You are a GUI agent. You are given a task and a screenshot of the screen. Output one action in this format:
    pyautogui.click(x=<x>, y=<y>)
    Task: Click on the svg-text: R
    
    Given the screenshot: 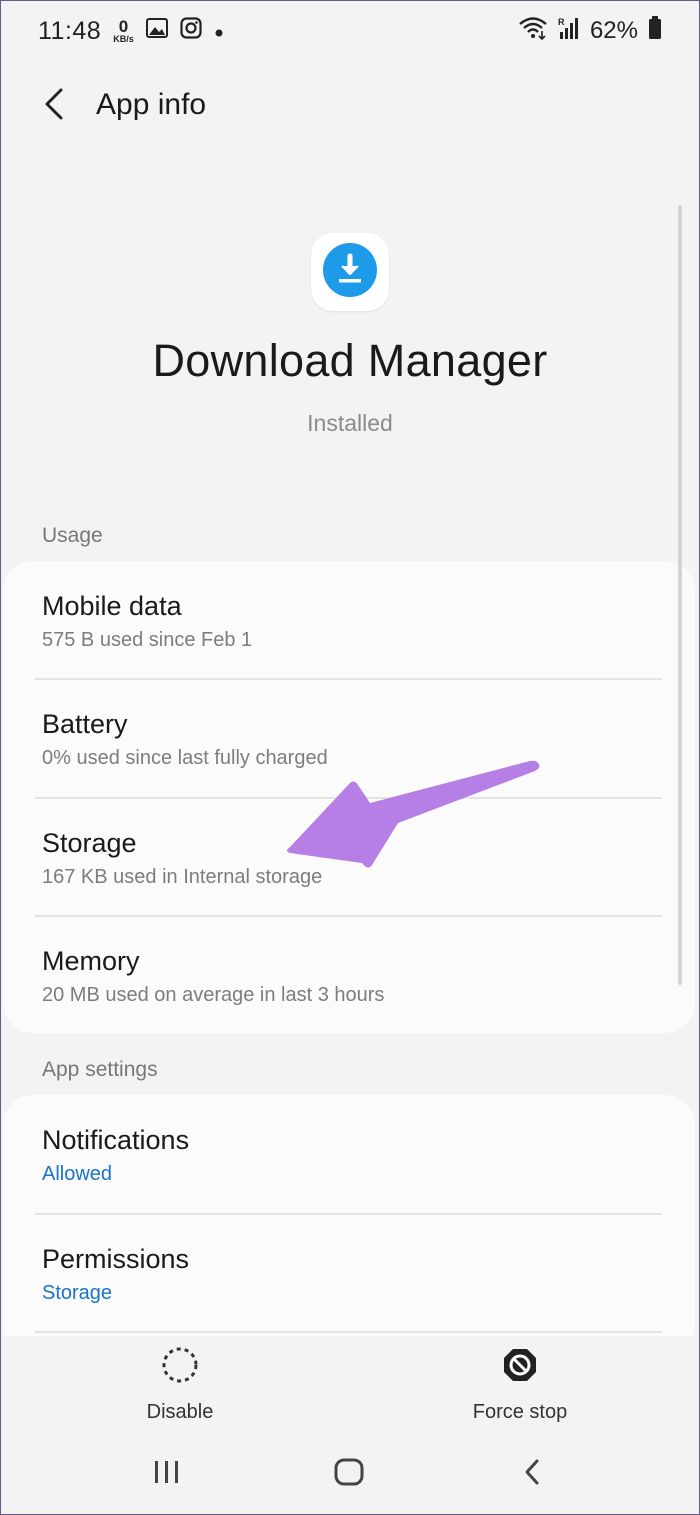 What is the action you would take?
    pyautogui.click(x=561, y=22)
    